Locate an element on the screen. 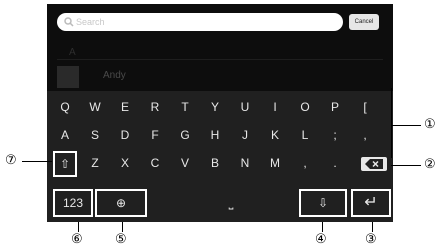  key-l: L is located at coordinates (305, 135).